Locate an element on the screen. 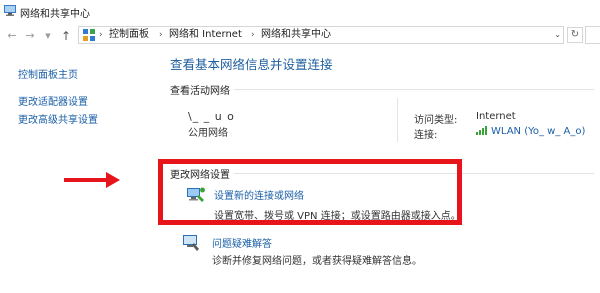 The image size is (600, 293). control-panel-icon is located at coordinates (89, 35).